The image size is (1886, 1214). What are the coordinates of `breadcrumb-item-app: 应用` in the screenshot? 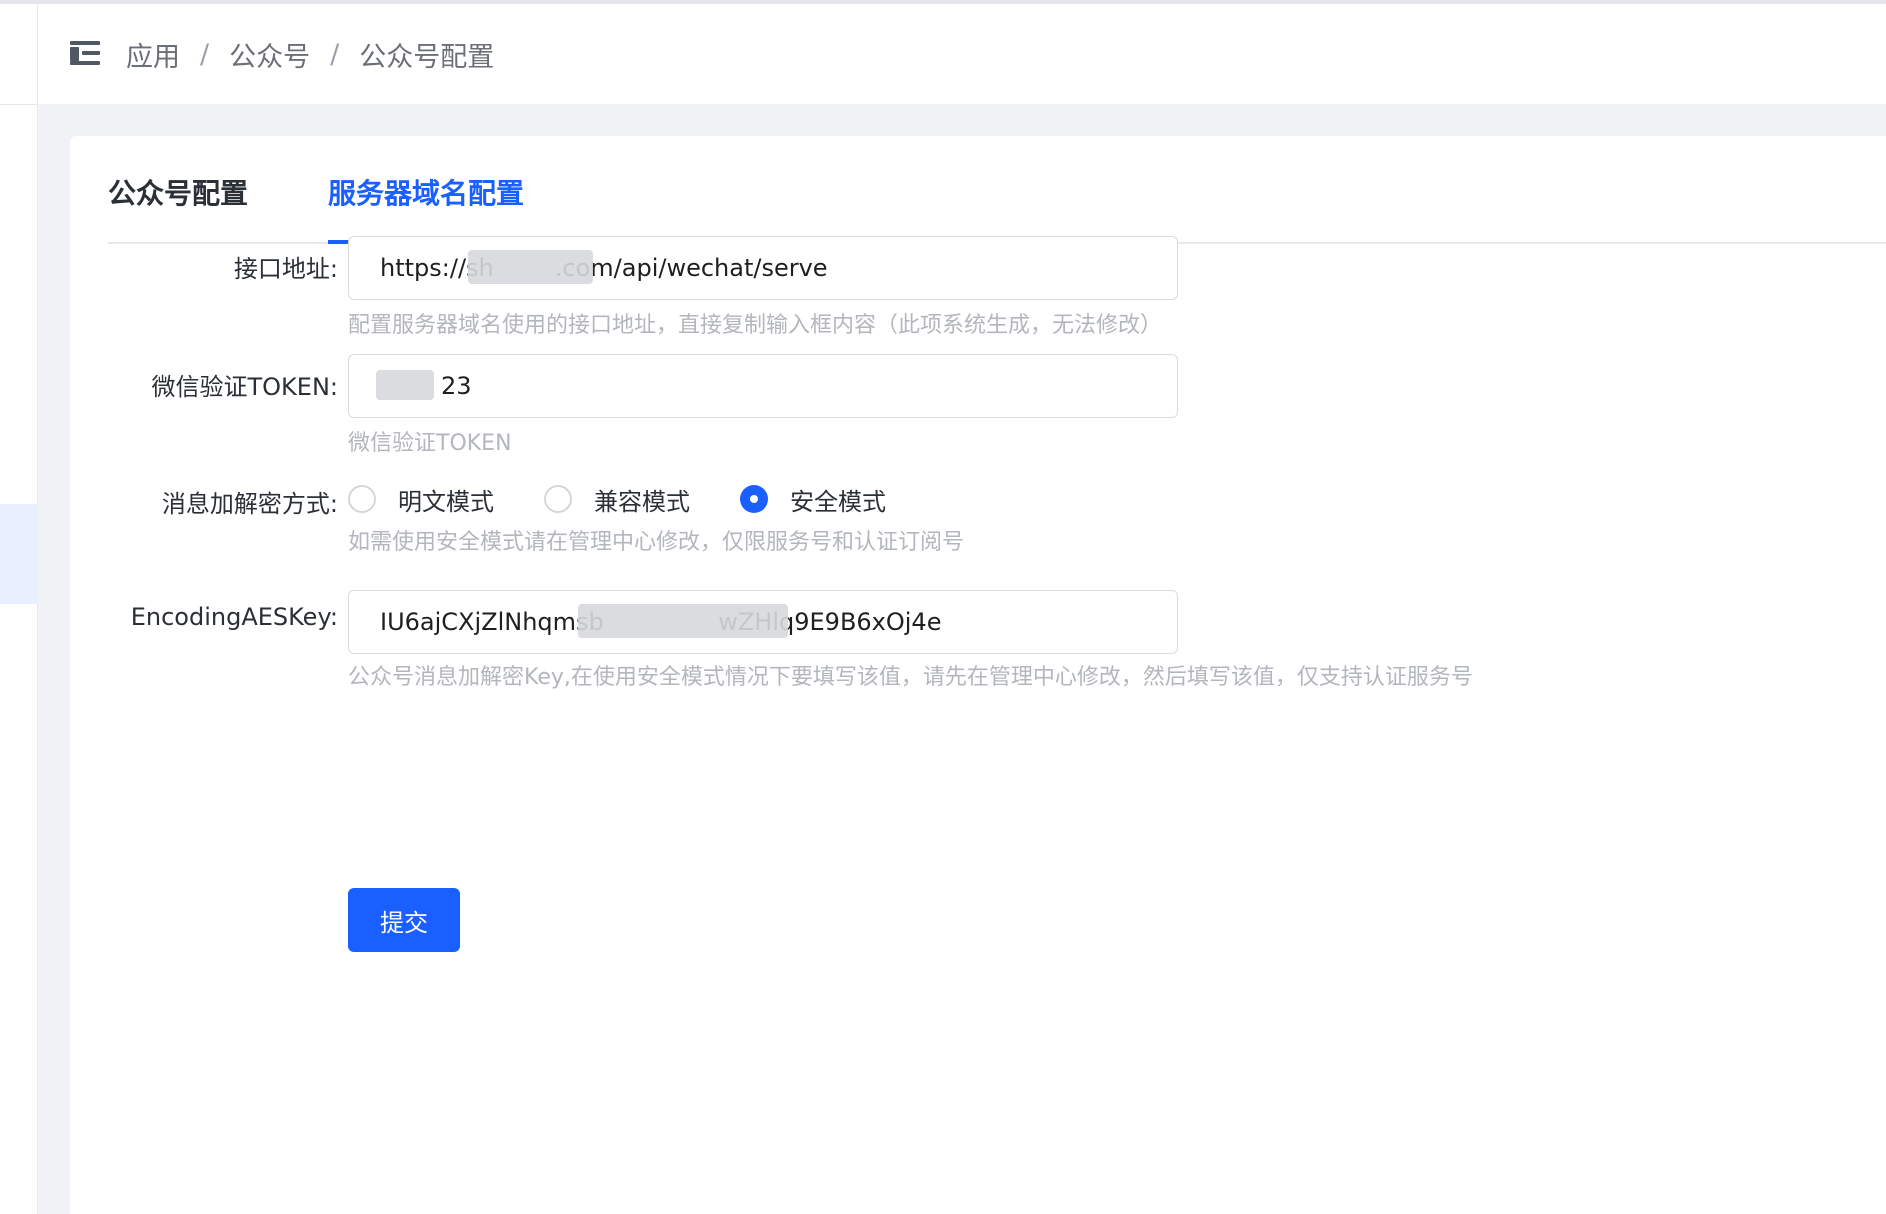 It's located at (153, 54).